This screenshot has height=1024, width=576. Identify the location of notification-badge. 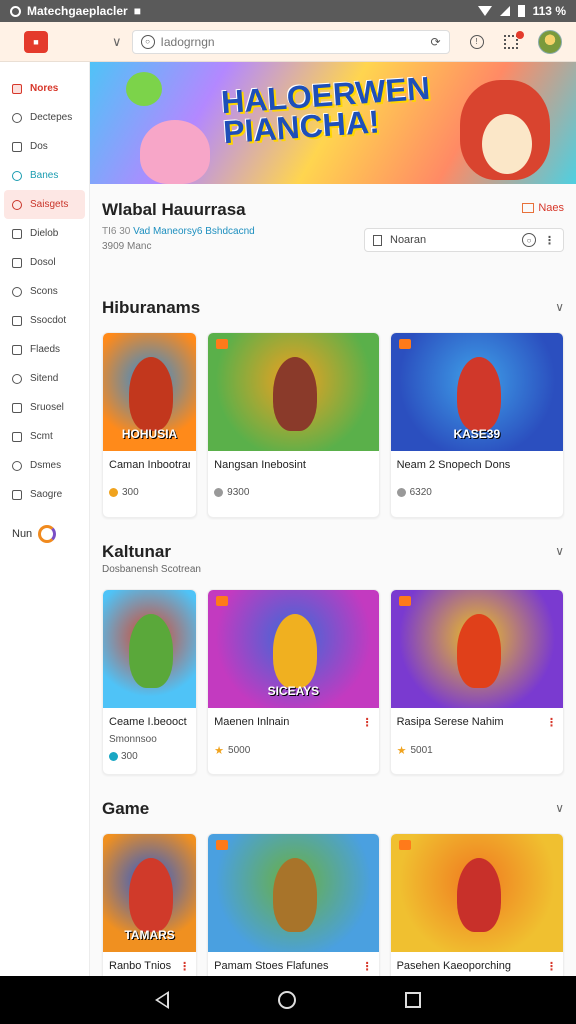
(519, 34).